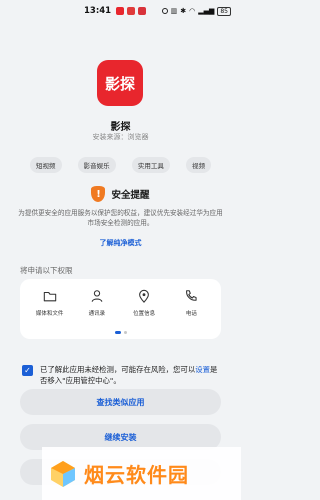 This screenshot has height=500, width=320. I want to click on page-dot-active, so click(117, 332).